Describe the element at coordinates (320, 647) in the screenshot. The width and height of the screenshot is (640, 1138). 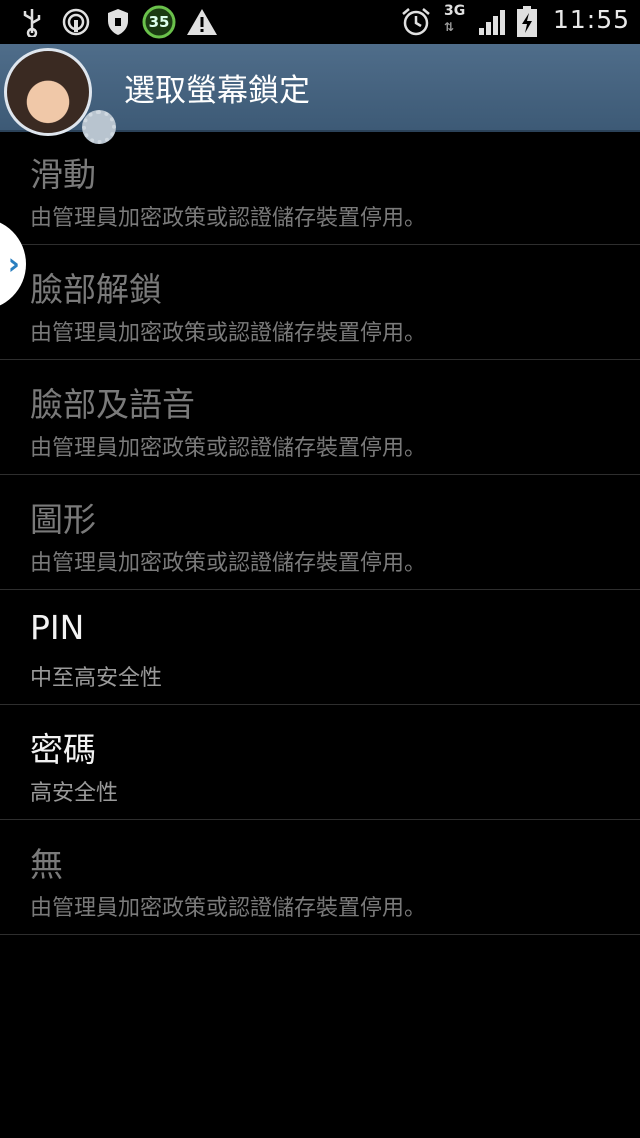
I see `list-item-pin: PIN 中至高安全性` at that location.